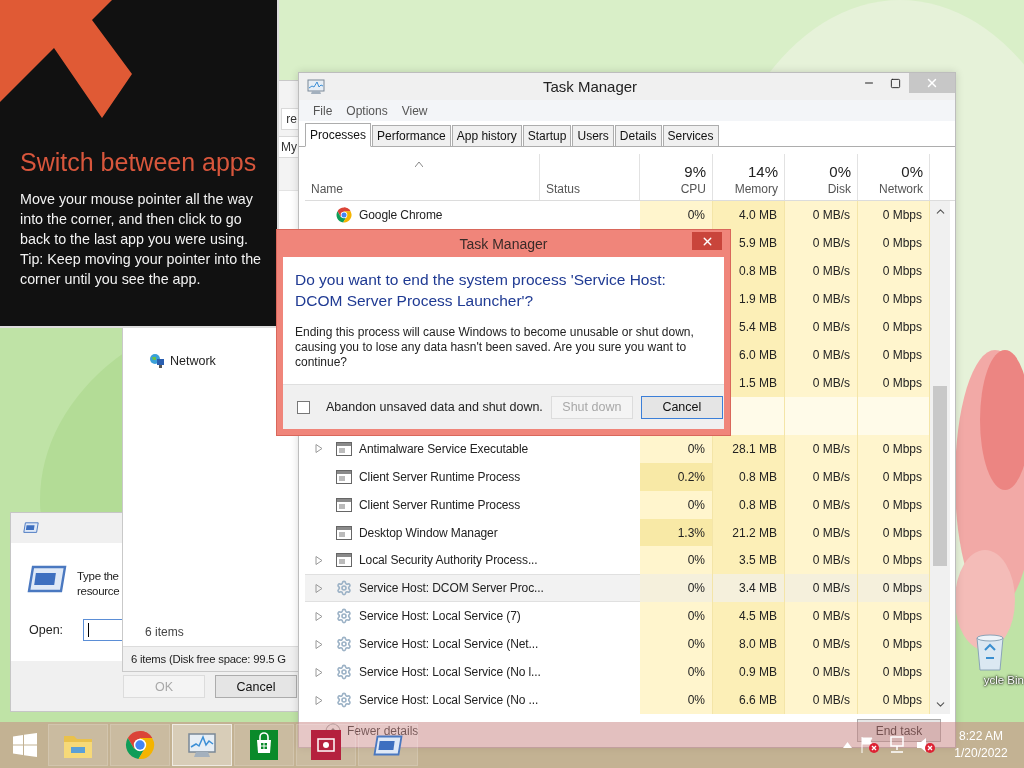 This screenshot has width=1024, height=768. I want to click on table-cell: 4.5 MB, so click(749, 616).